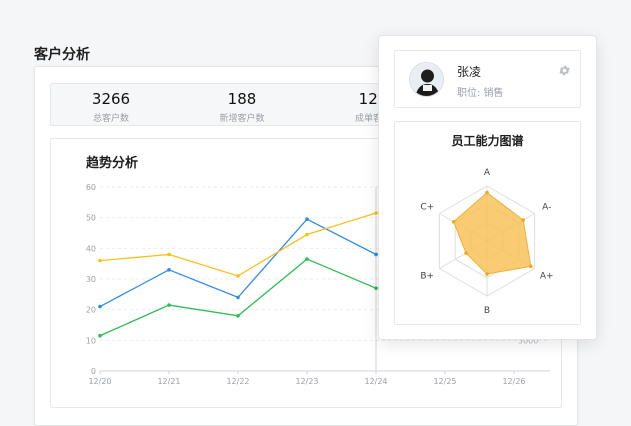 This screenshot has height=426, width=631. Describe the element at coordinates (427, 208) in the screenshot. I see `radar-axis-label: C+` at that location.